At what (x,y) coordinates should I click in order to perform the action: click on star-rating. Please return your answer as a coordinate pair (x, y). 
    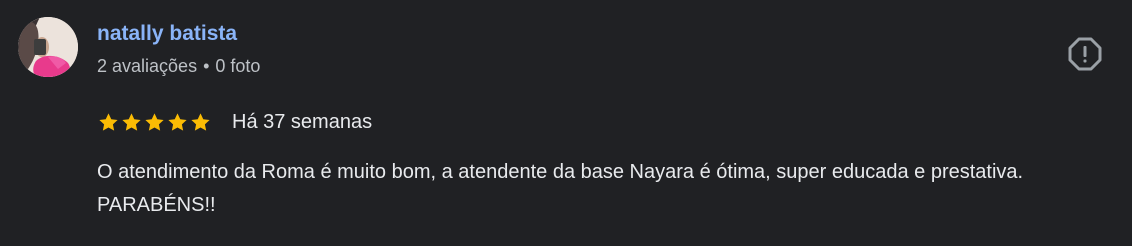
    Looking at the image, I should click on (154, 122).